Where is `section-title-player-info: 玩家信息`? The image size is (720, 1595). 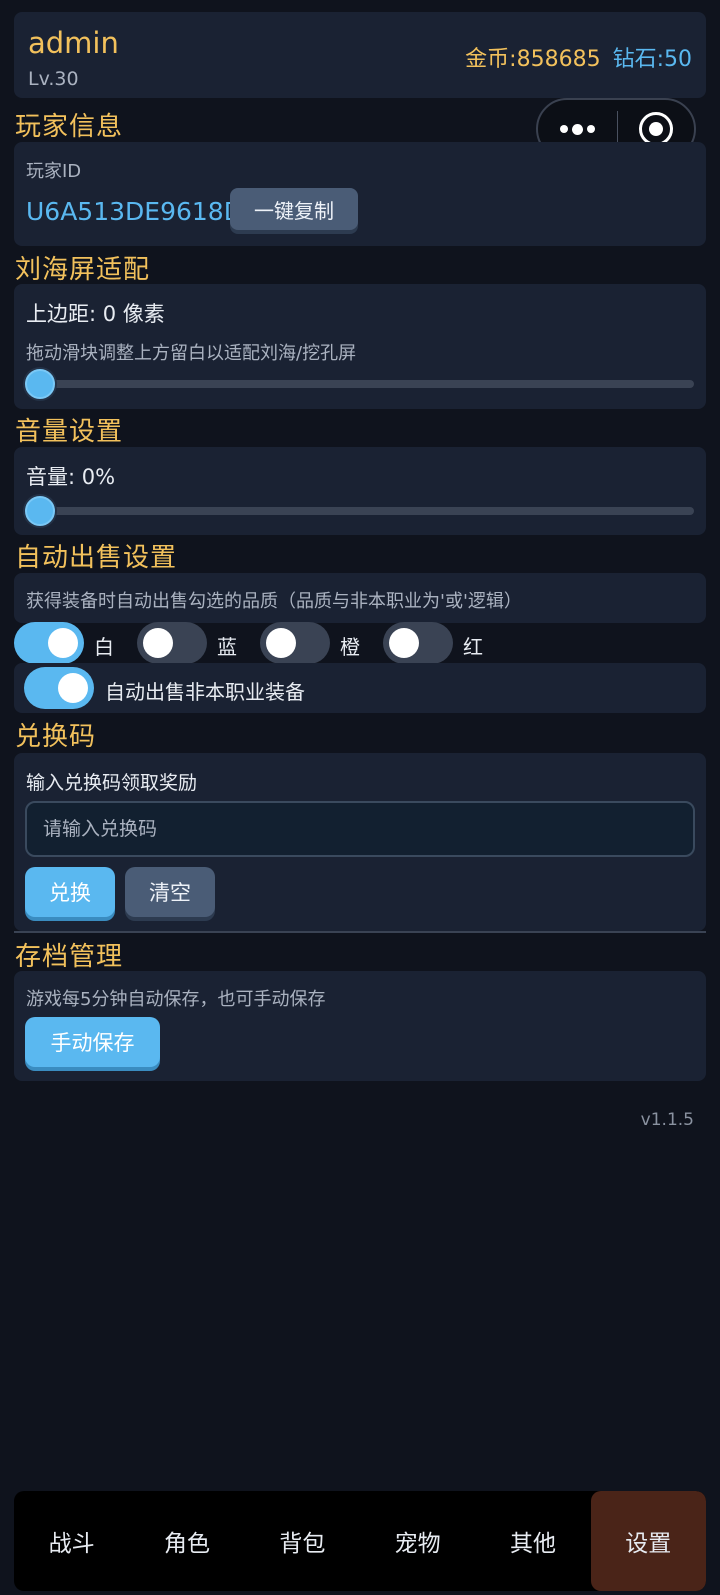
section-title-player-info: 玩家信息 is located at coordinates (69, 127).